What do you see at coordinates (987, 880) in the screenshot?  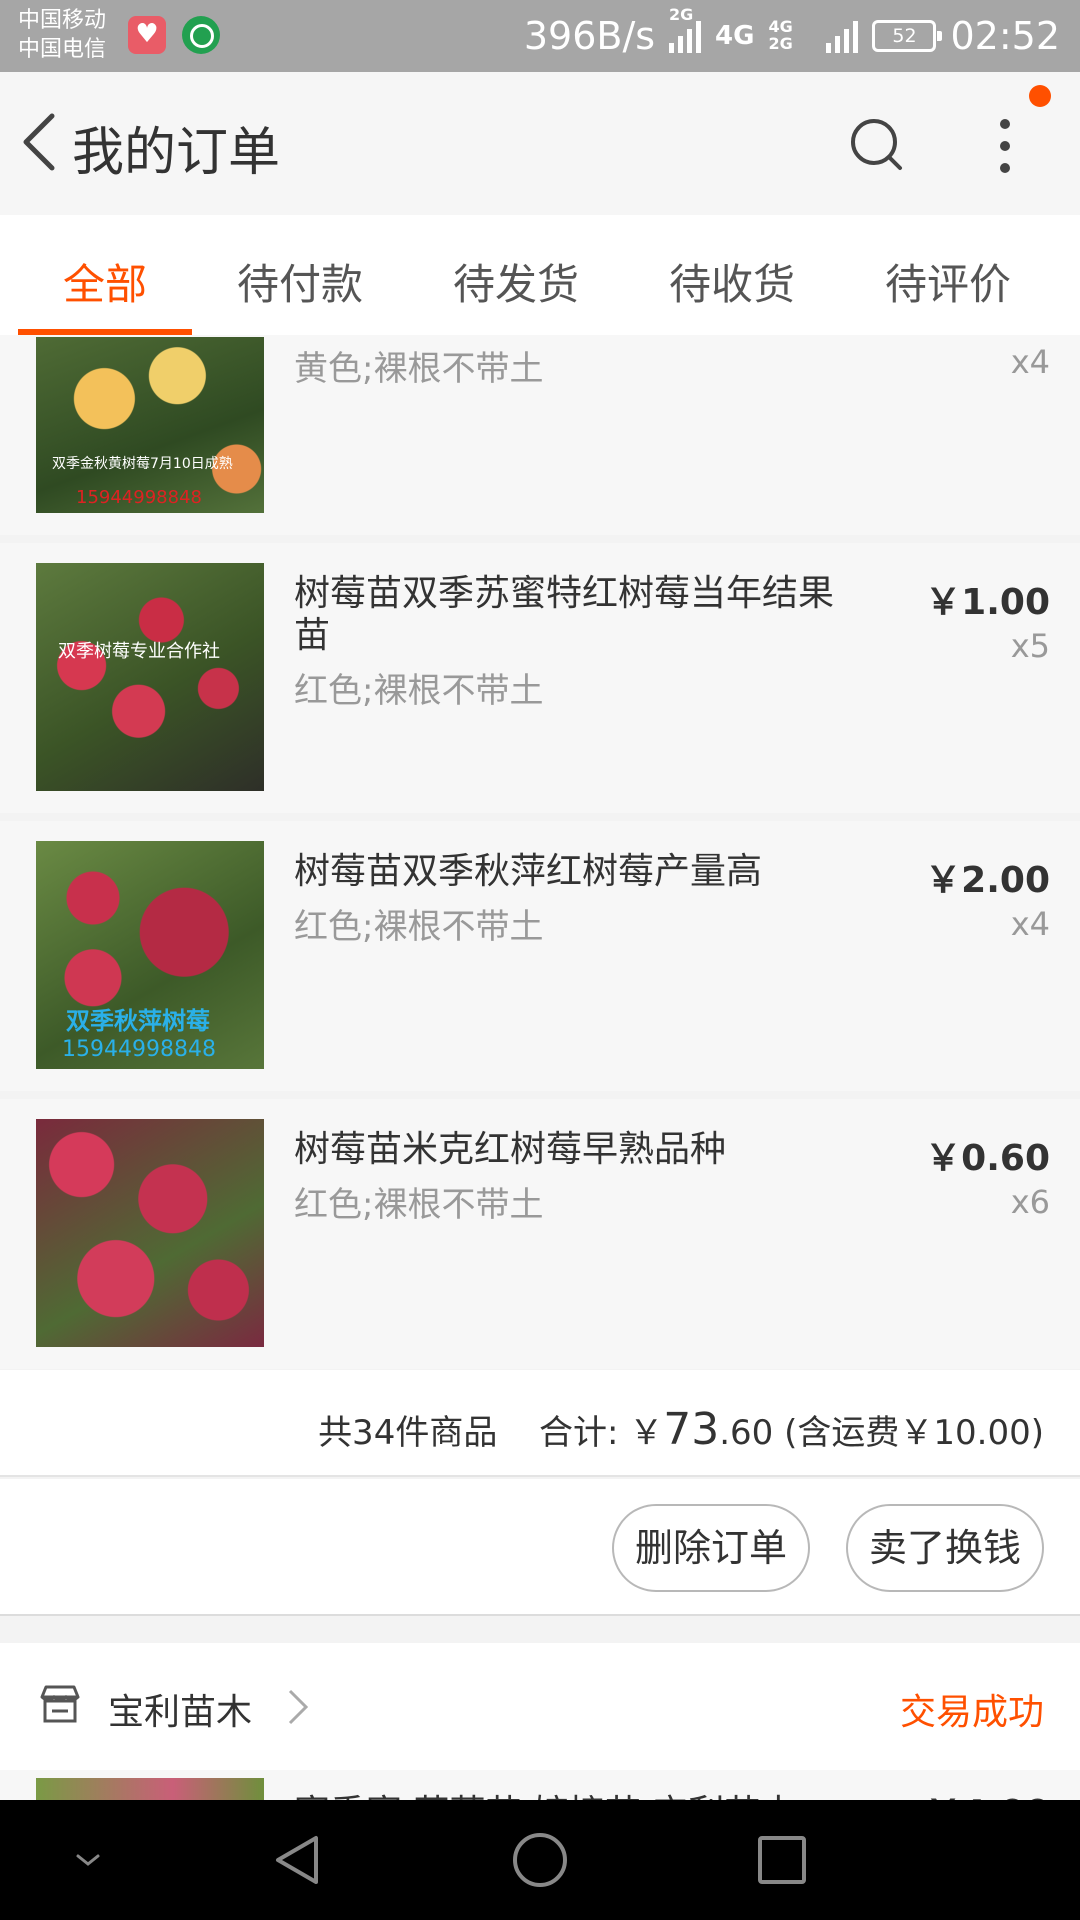 I see `item-price: ￥2.00` at bounding box center [987, 880].